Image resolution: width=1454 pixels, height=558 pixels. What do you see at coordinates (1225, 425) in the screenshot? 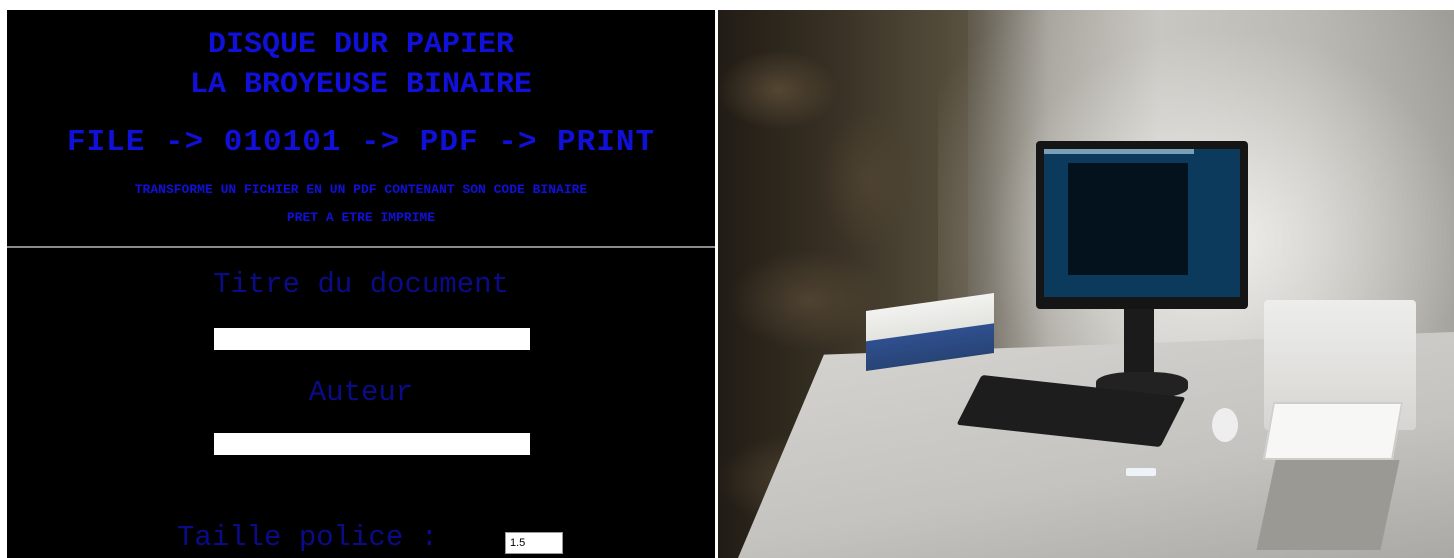
I see `mouse` at bounding box center [1225, 425].